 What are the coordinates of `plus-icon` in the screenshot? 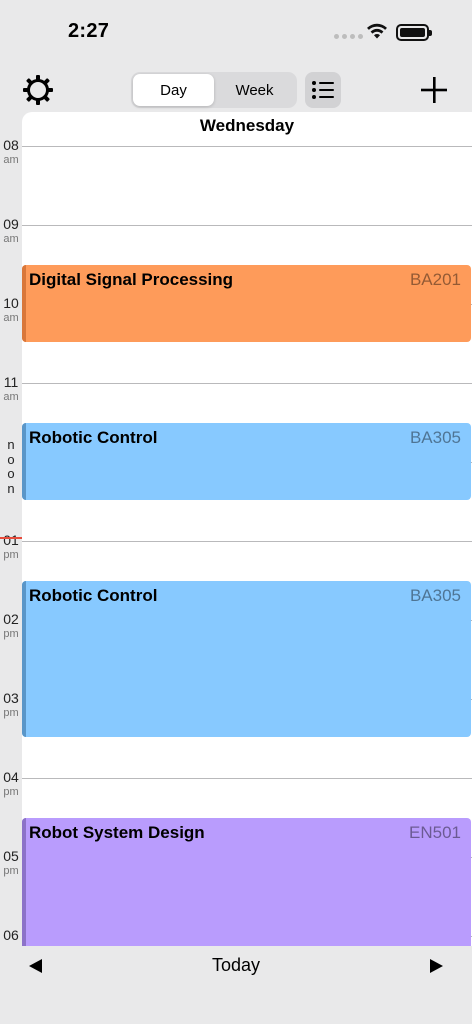 It's located at (434, 90).